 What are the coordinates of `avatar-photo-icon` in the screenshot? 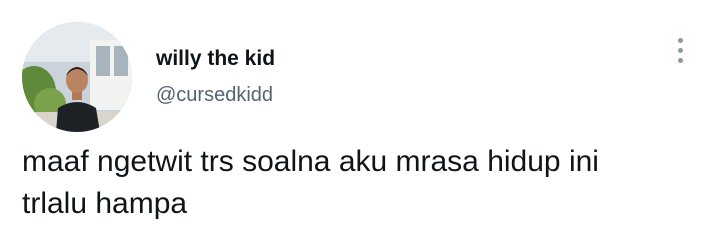 It's located at (77, 77).